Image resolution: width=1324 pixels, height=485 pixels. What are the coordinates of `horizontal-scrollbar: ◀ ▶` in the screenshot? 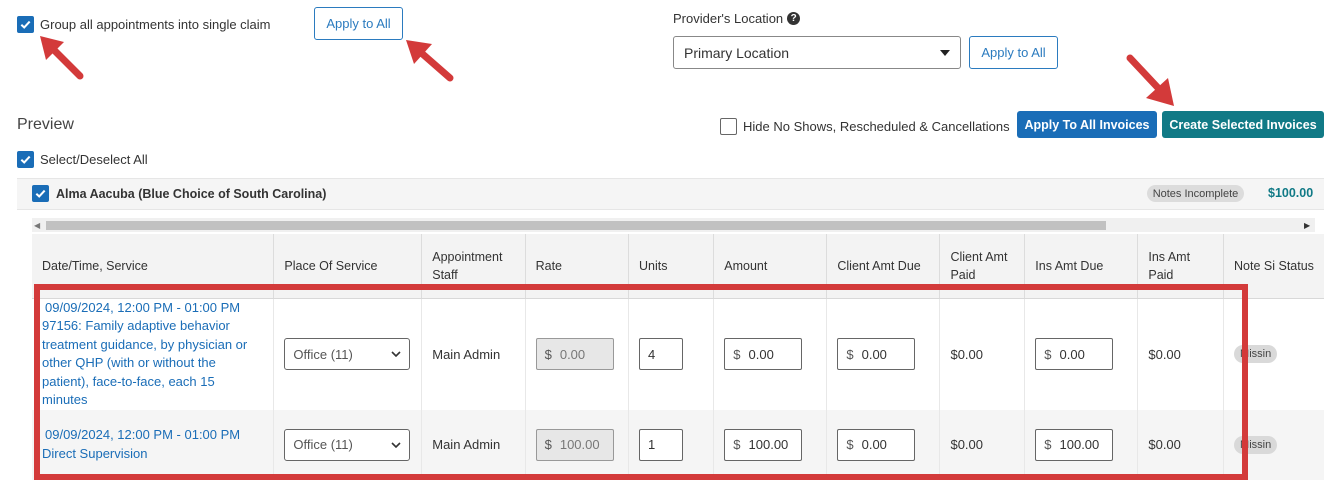 It's located at (673, 225).